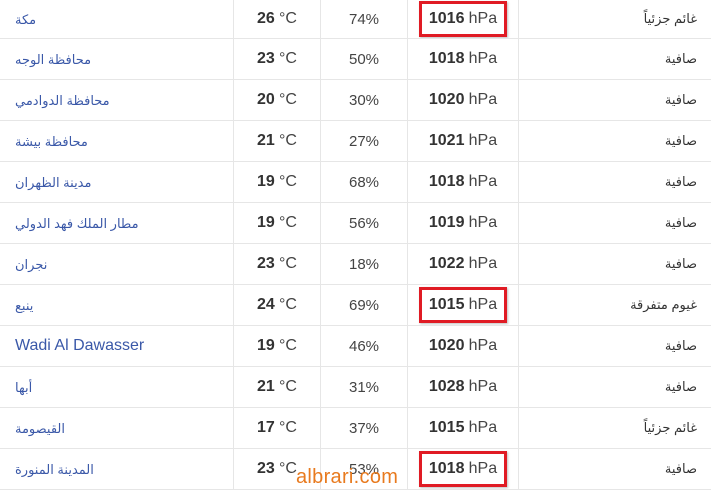  I want to click on table-row: محافظة بيشة 21 °C 27% 1021 hPa صافية, so click(355, 141).